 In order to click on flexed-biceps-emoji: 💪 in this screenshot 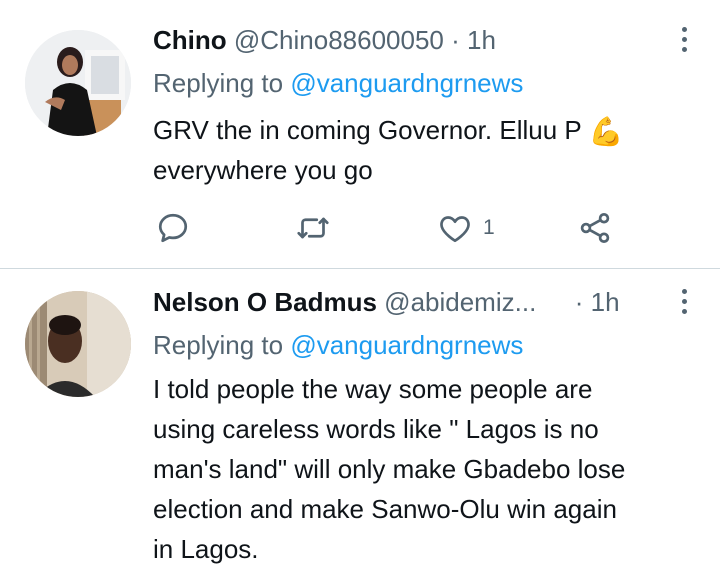, I will do `click(606, 131)`.